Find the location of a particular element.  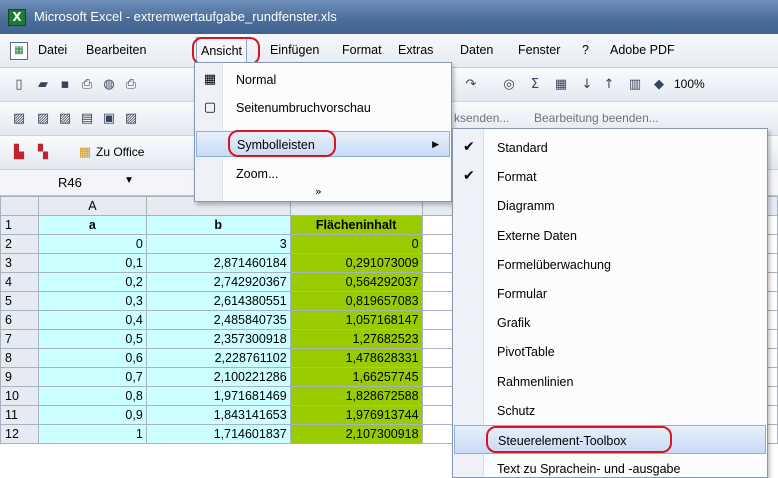

menu-item-toolbars: Symbolleisten ▶ is located at coordinates (323, 144).